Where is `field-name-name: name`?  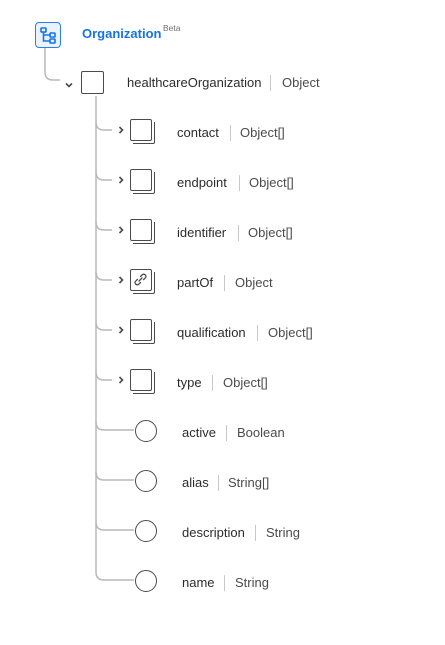 field-name-name: name is located at coordinates (198, 582).